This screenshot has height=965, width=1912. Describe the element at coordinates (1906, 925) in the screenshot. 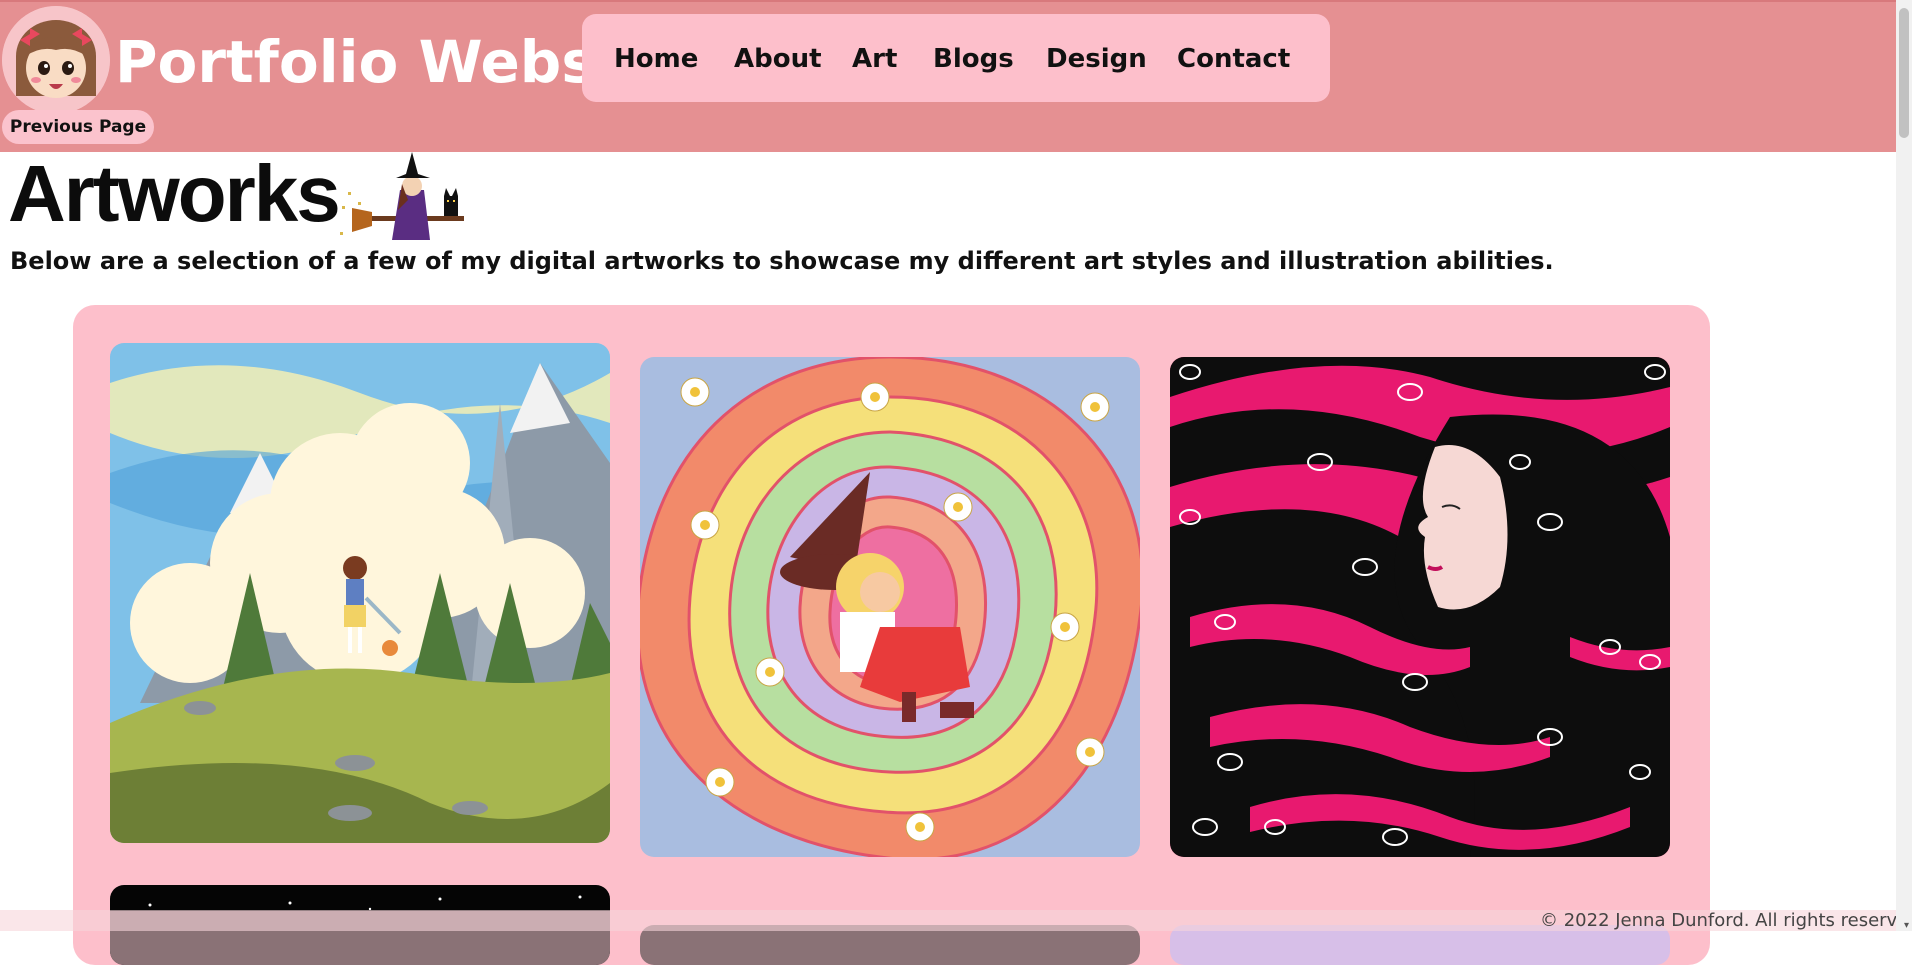

I see `scroll-down-arrow-icon: ▾` at that location.